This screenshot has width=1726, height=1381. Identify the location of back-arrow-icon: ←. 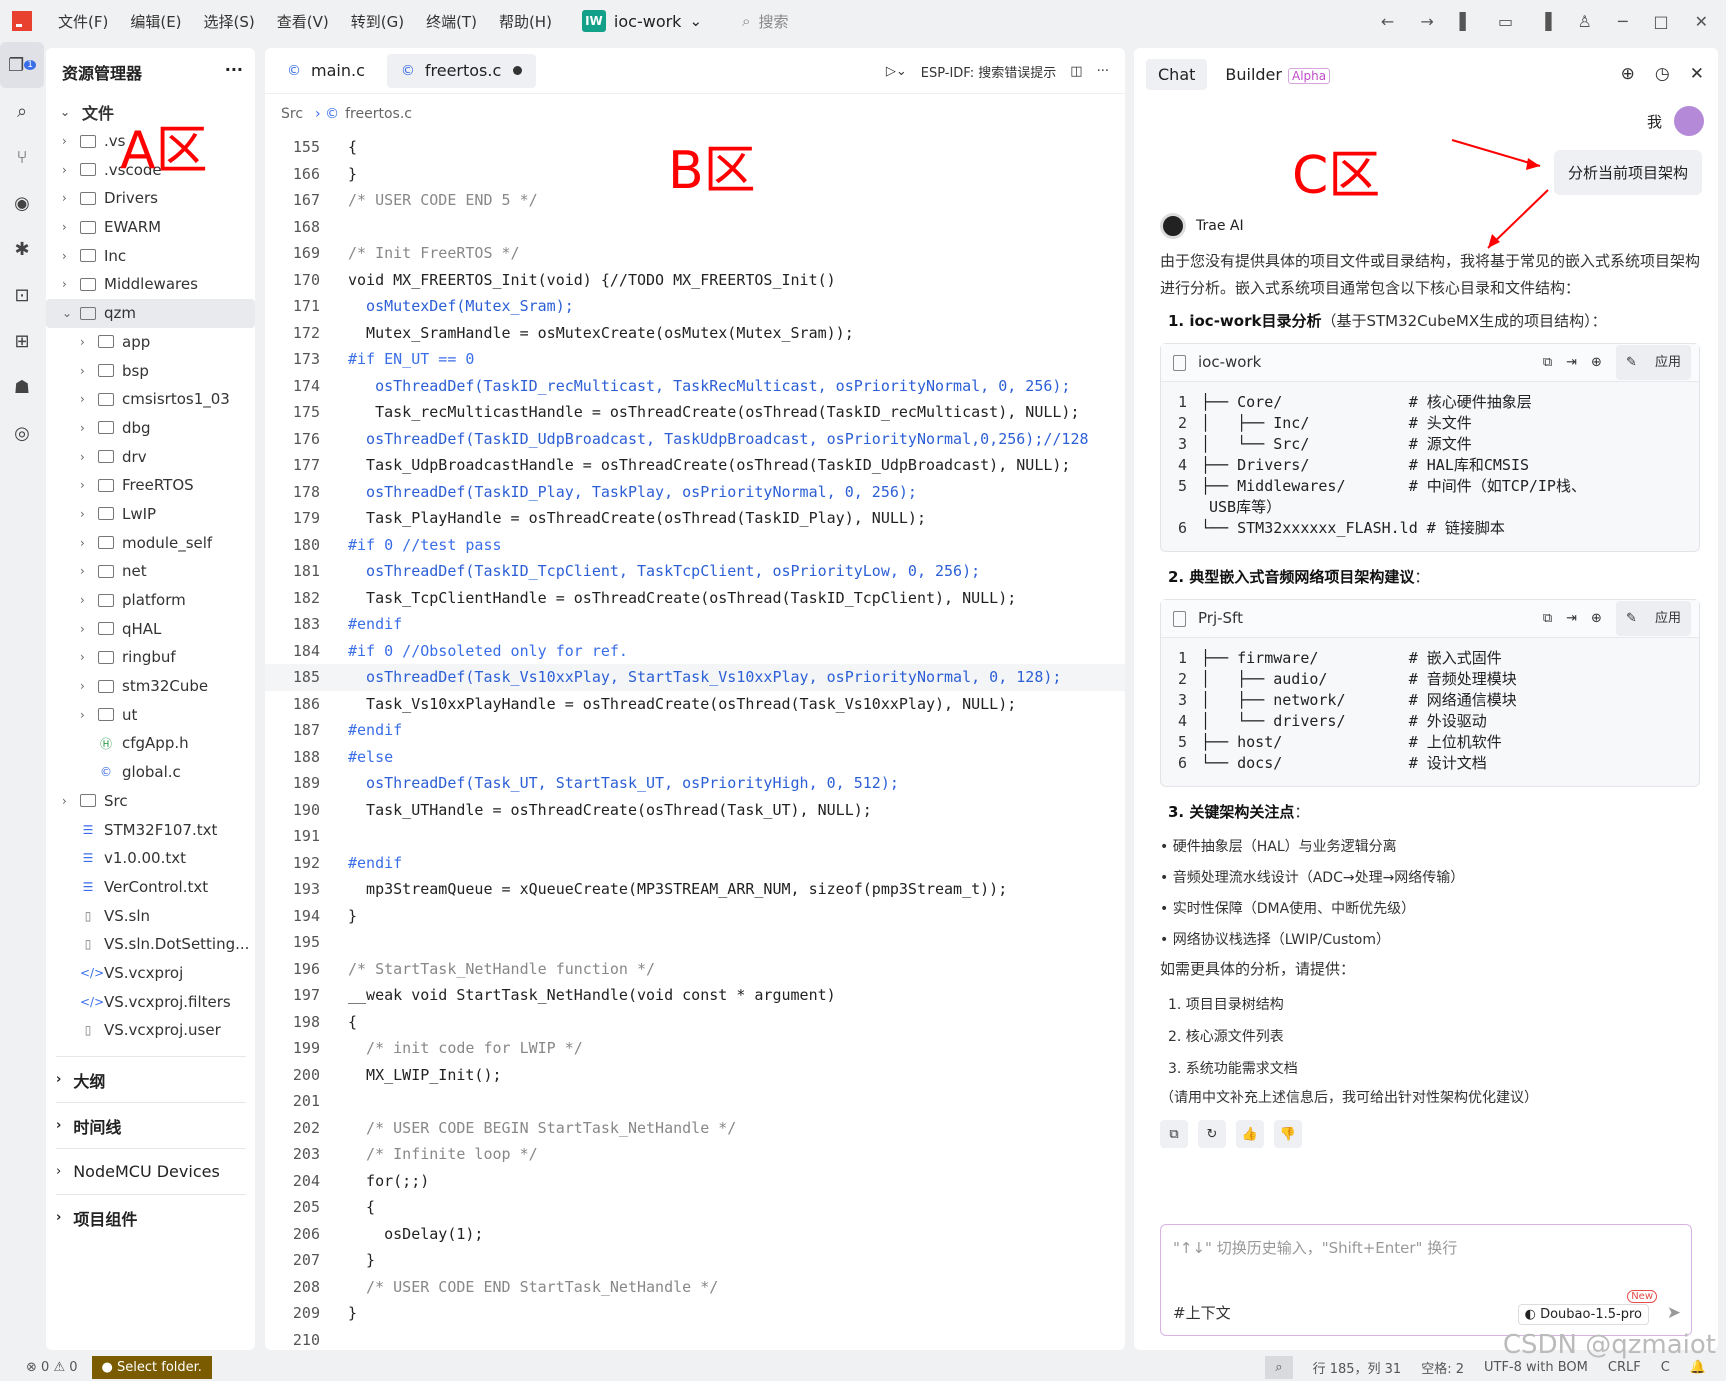
(1387, 21).